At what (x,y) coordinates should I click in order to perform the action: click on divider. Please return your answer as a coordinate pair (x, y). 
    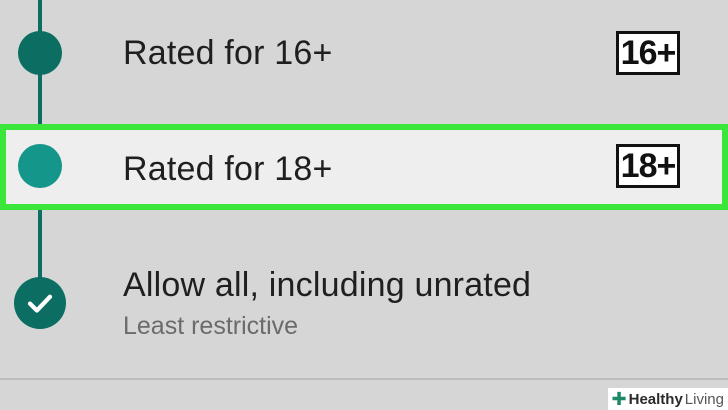
    Looking at the image, I should click on (364, 379).